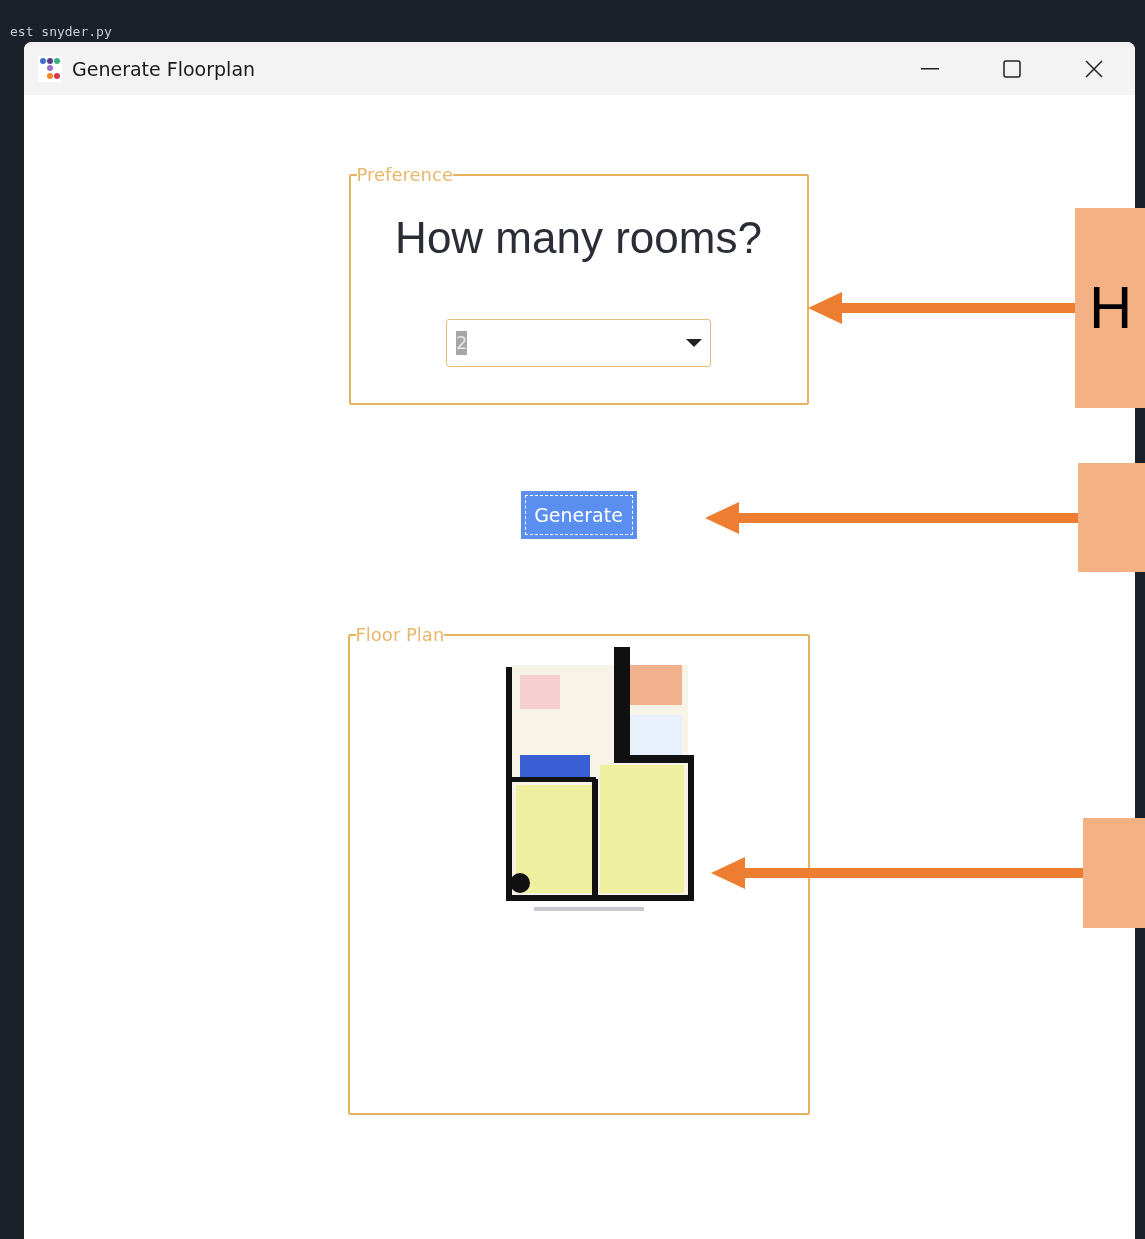 This screenshot has width=1145, height=1239. Describe the element at coordinates (164, 68) in the screenshot. I see `window-title: Generate Floorplan` at that location.